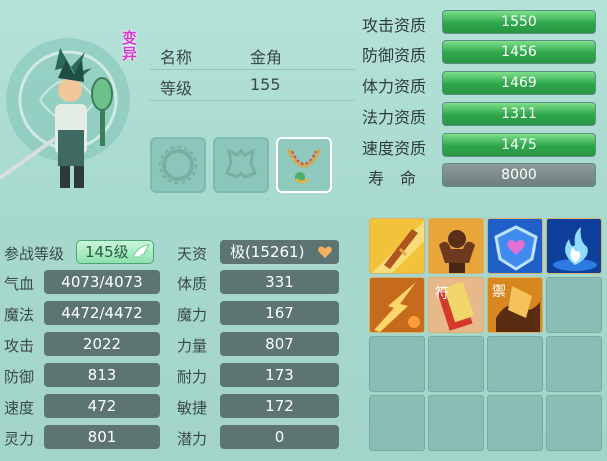 The width and height of the screenshot is (607, 461). I want to click on ring-slot-icon, so click(178, 165).